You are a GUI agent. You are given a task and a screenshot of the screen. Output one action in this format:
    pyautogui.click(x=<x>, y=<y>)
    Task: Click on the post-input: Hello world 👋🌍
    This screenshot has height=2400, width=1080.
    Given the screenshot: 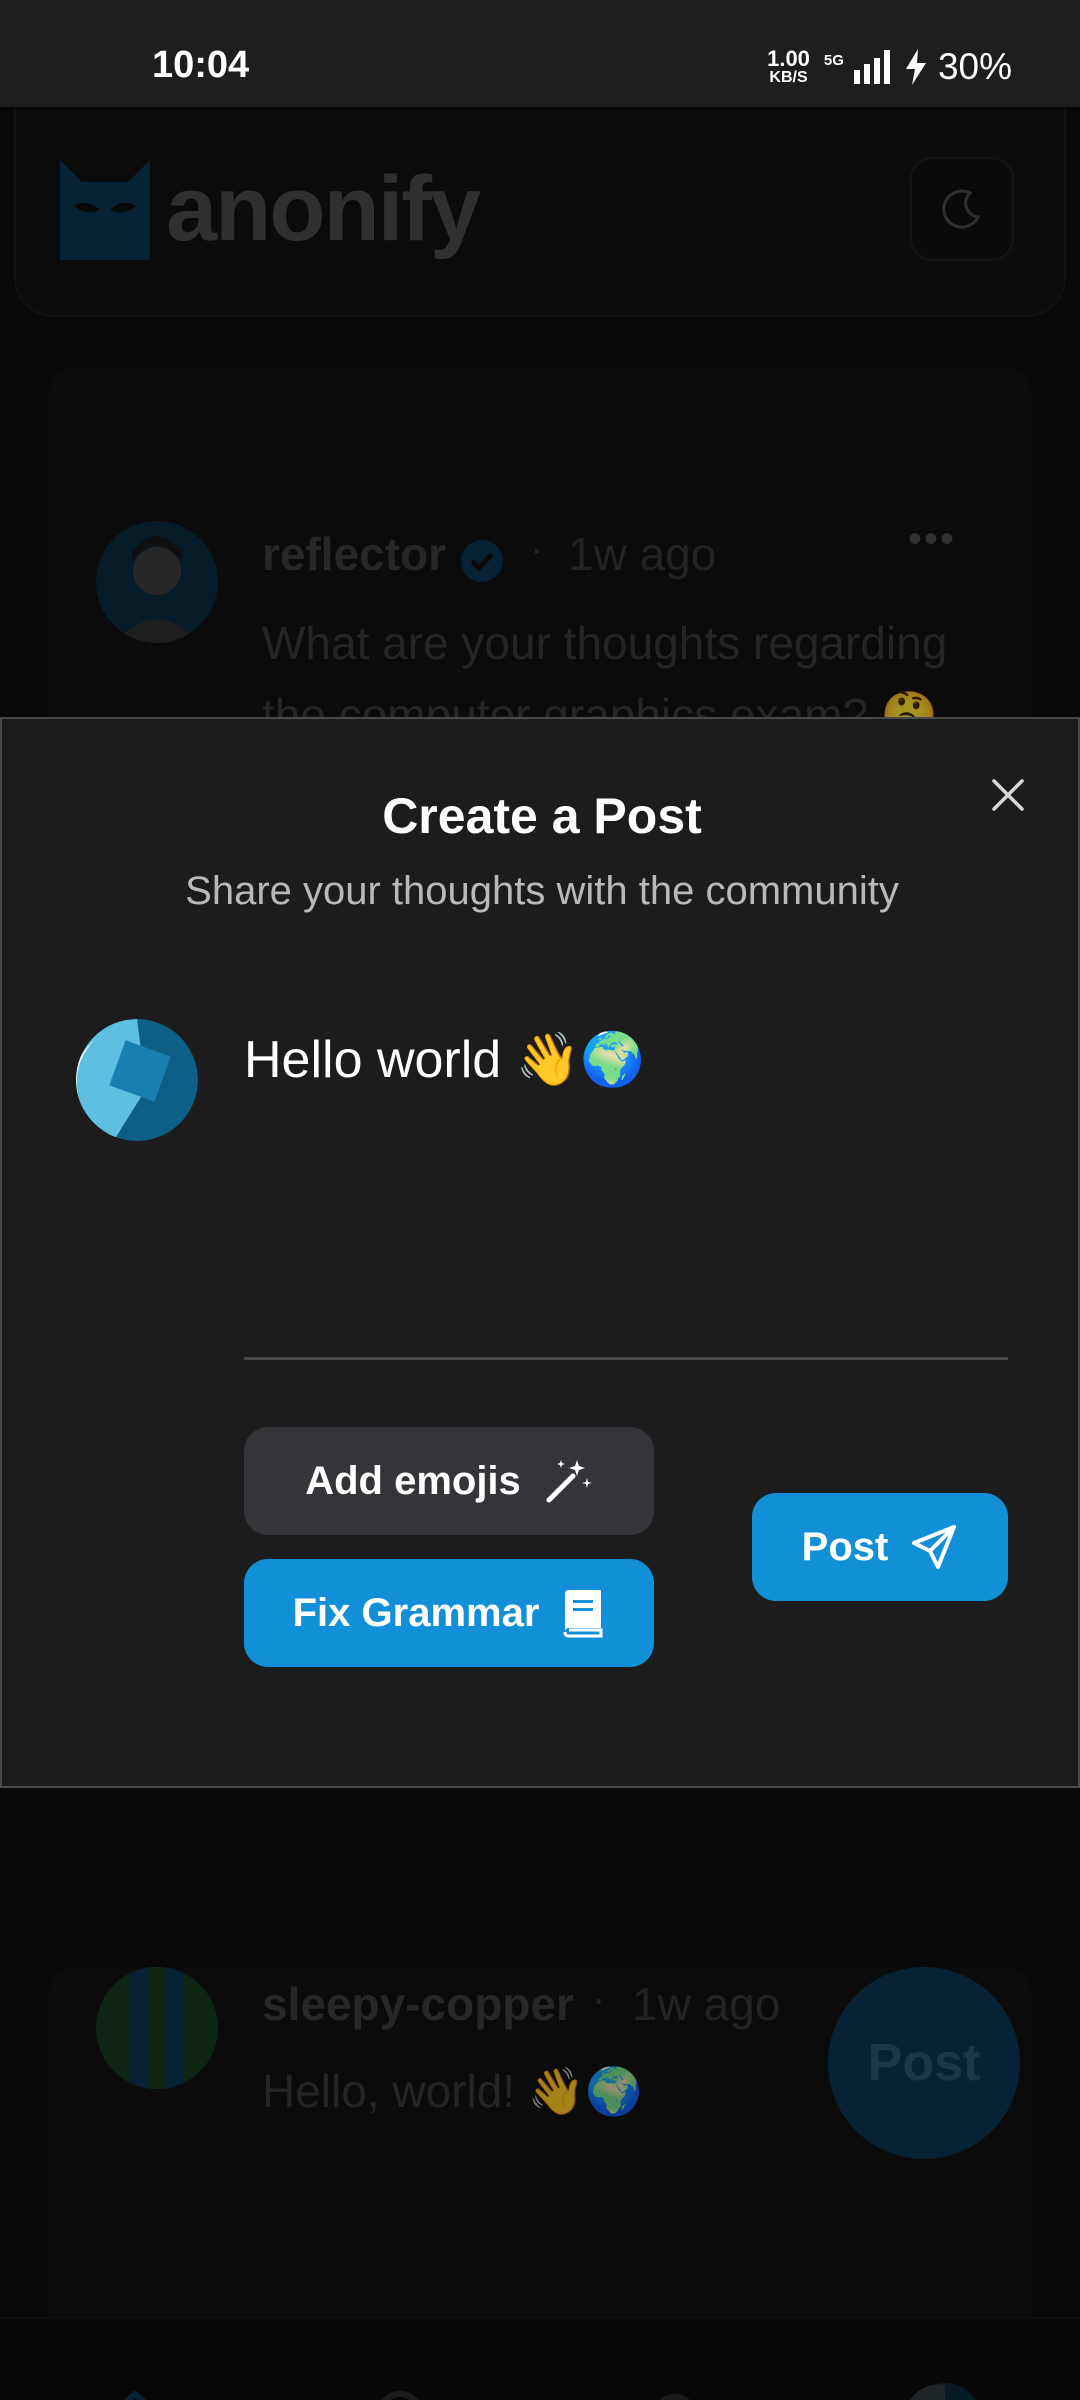 What is the action you would take?
    pyautogui.click(x=444, y=1059)
    